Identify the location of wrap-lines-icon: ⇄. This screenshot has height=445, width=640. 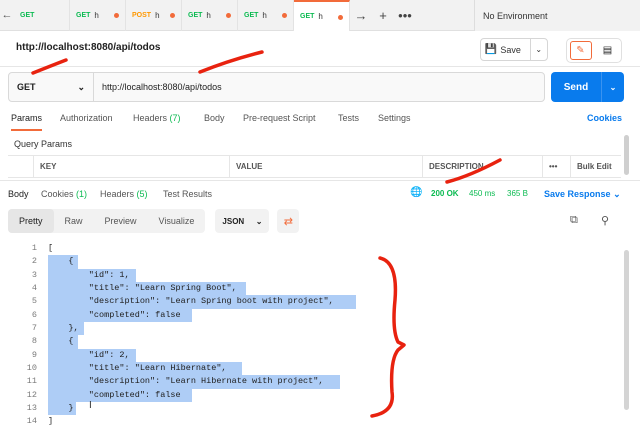
(288, 221).